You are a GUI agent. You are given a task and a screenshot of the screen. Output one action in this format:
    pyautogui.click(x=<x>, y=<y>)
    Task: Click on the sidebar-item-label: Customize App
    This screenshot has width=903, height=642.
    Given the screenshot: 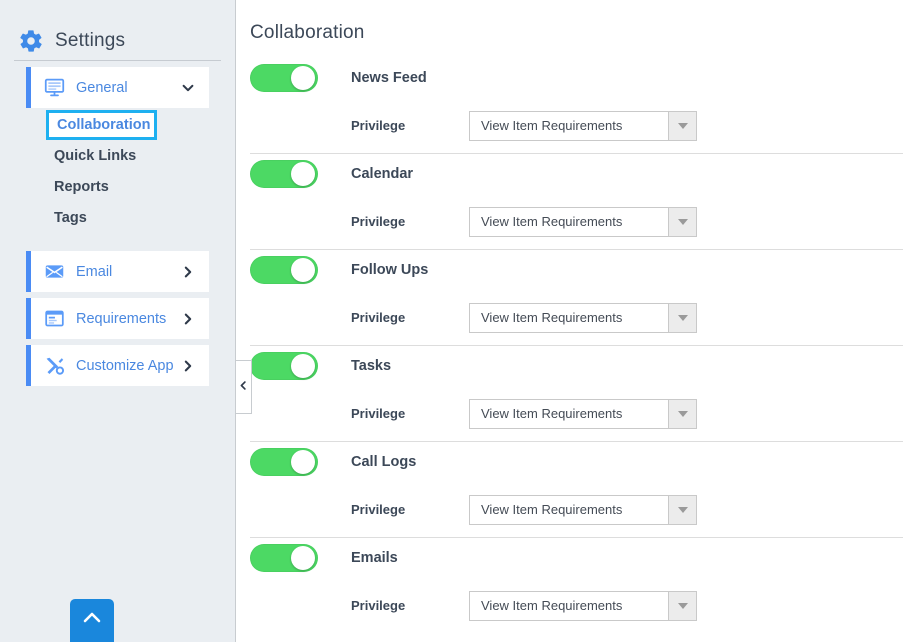 What is the action you would take?
    pyautogui.click(x=125, y=365)
    